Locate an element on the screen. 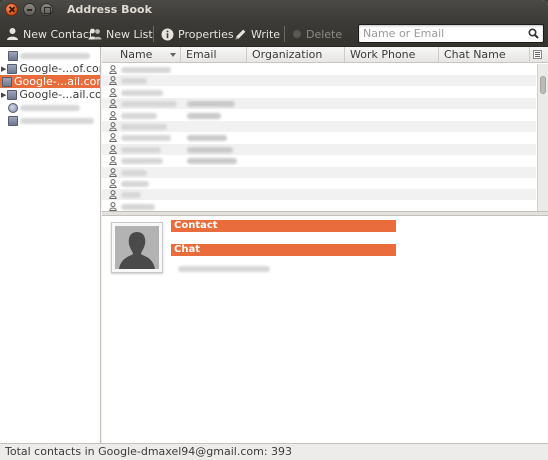 This screenshot has height=460, width=548. directory-item: ▶ Google-...of.com is located at coordinates (50, 68).